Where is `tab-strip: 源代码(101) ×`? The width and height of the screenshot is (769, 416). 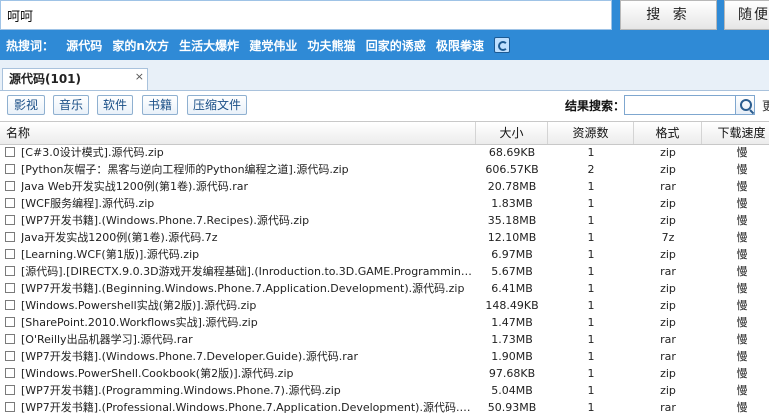
tab-strip: 源代码(101) × is located at coordinates (384, 75).